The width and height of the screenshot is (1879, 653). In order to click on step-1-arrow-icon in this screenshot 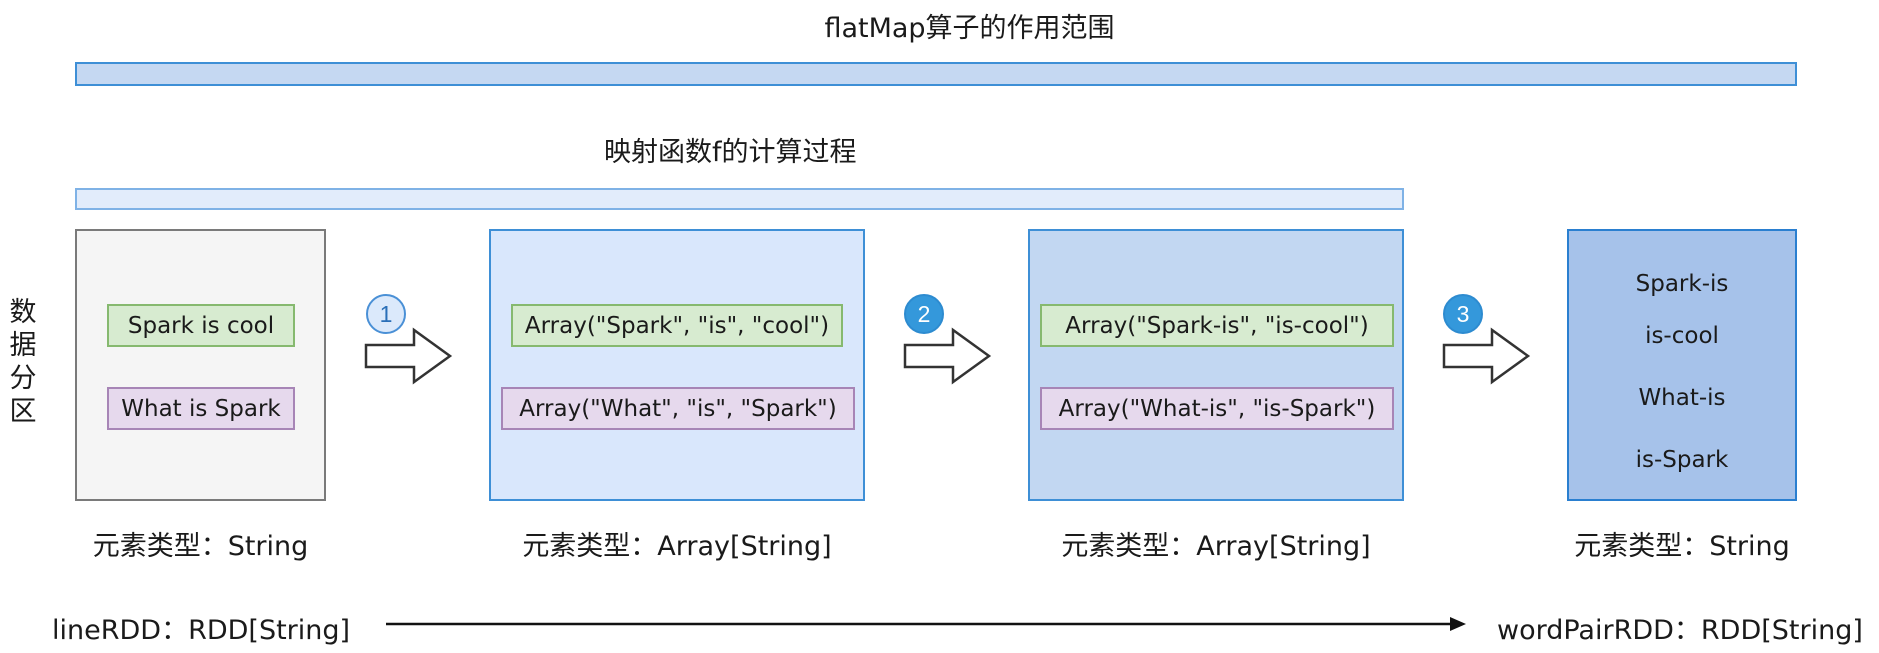, I will do `click(408, 356)`.